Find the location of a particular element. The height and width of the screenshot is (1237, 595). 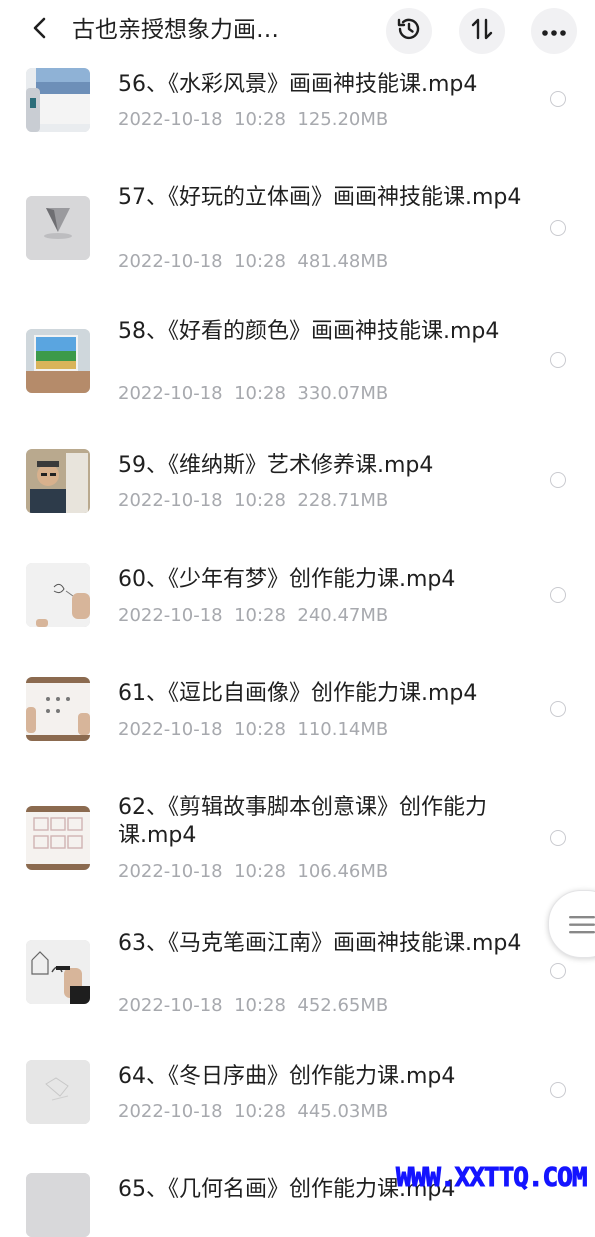

file-name: 63、《马克笔画江南》画画神技能课.mp4 is located at coordinates (320, 943).